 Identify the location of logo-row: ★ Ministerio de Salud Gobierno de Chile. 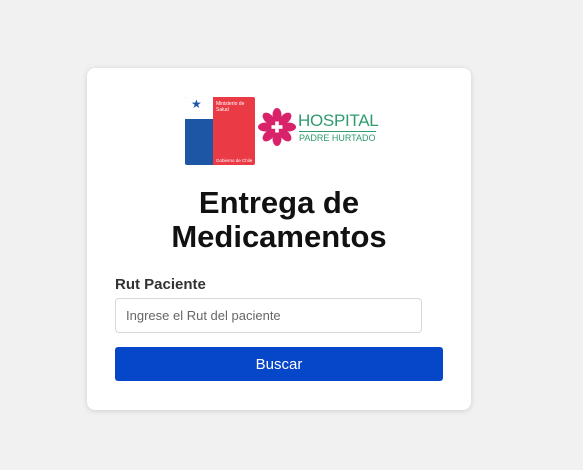
(282, 131).